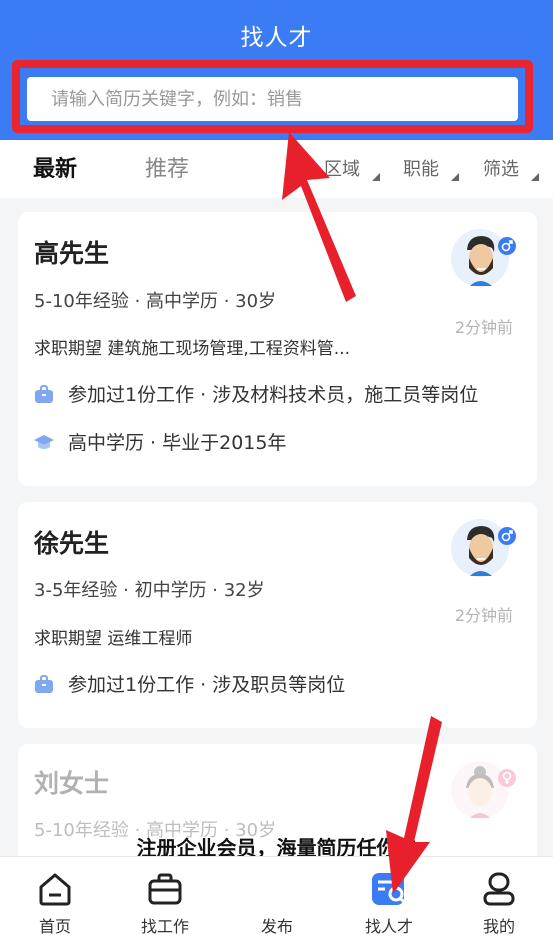 The width and height of the screenshot is (553, 948). Describe the element at coordinates (507, 778) in the screenshot. I see `female-symbol-icon` at that location.